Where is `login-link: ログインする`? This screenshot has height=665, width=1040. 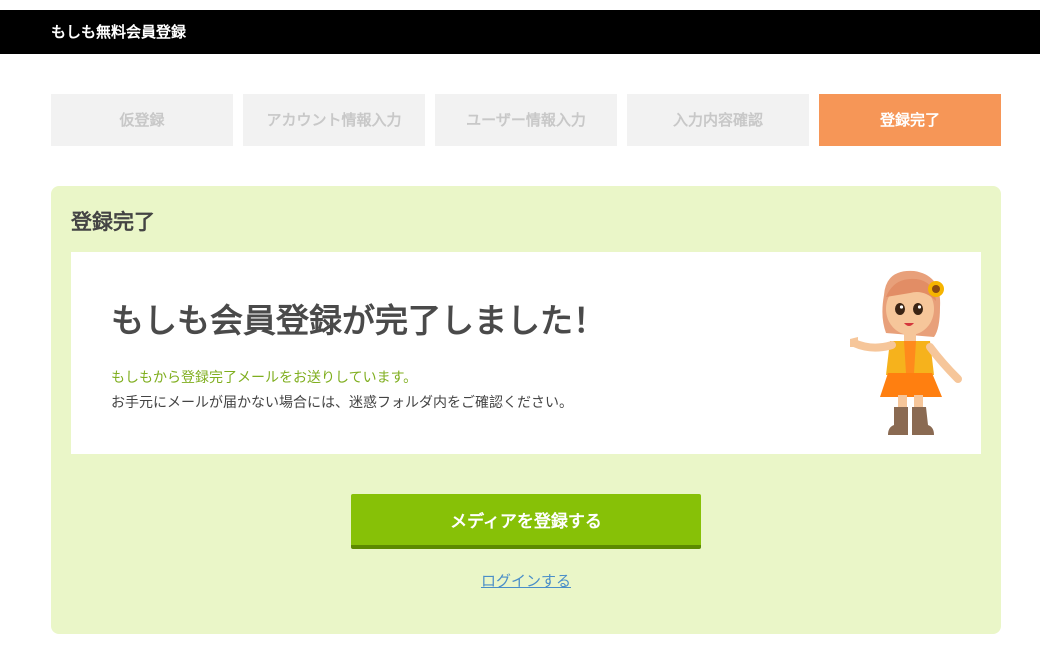 login-link: ログインする is located at coordinates (526, 580).